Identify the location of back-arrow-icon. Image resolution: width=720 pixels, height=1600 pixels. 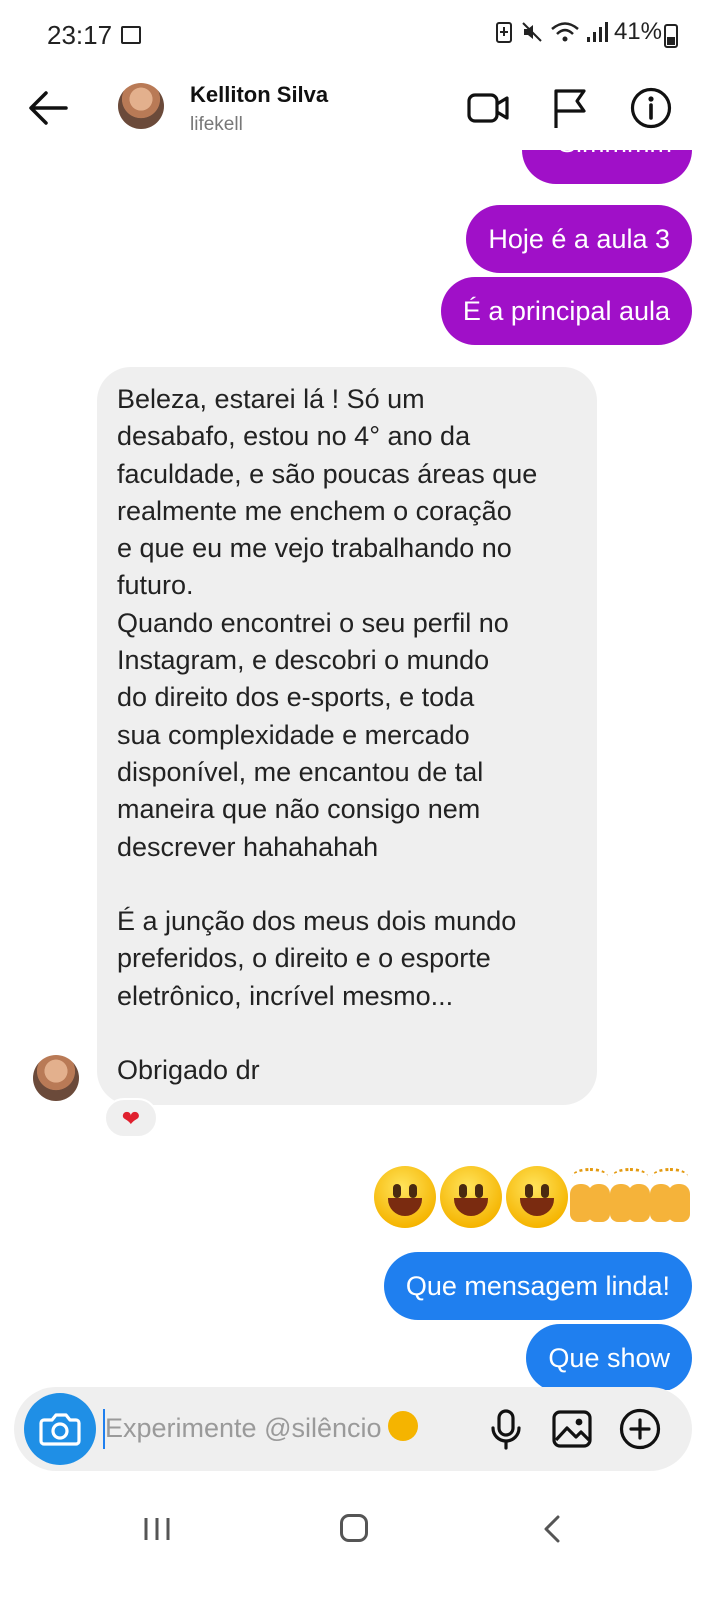
(48, 108).